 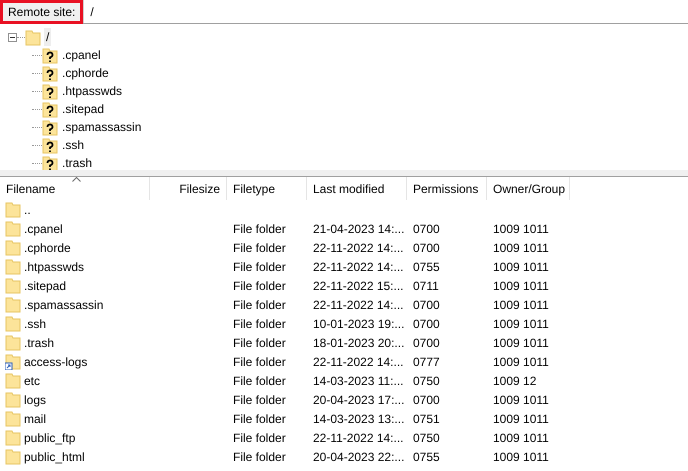 What do you see at coordinates (35, 323) in the screenshot?
I see `file-name: .ssh` at bounding box center [35, 323].